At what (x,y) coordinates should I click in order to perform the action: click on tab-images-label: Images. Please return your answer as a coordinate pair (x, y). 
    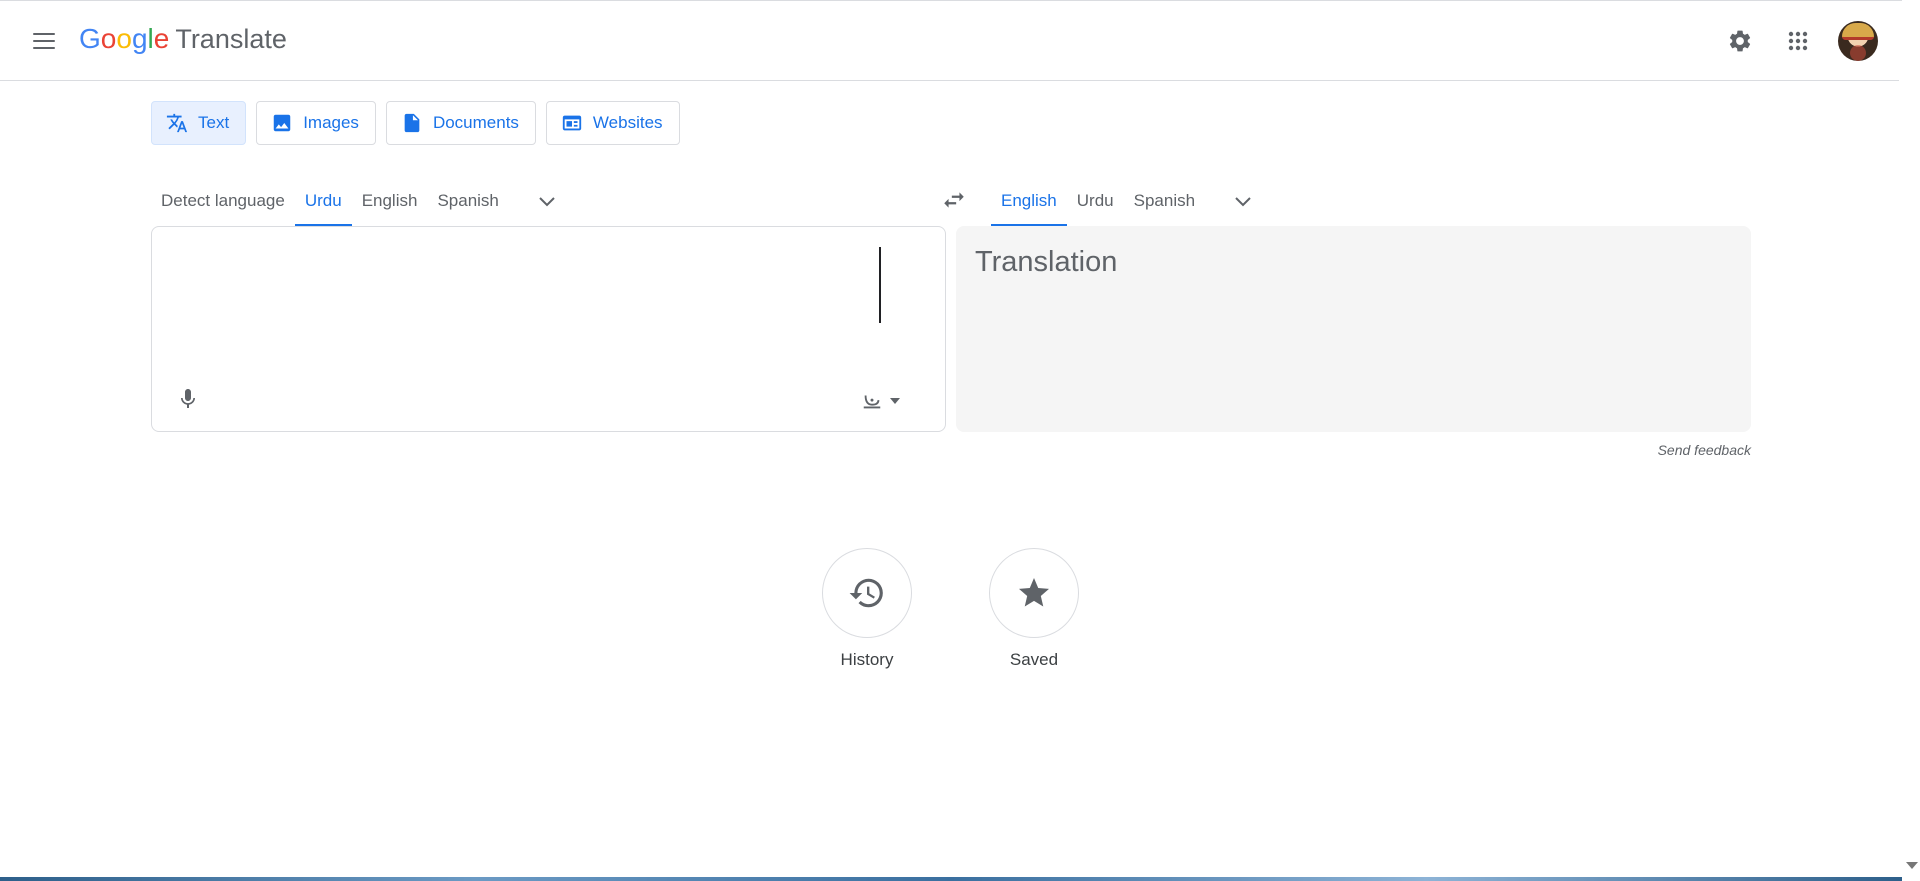
    Looking at the image, I should click on (331, 122).